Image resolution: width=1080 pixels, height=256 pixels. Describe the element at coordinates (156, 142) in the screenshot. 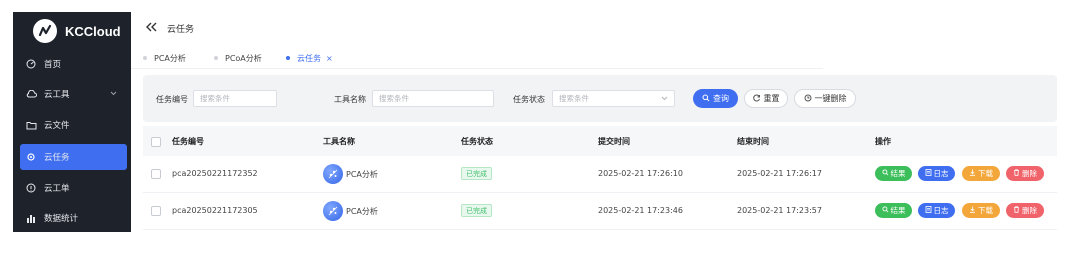

I see `select-all-checkbox` at that location.